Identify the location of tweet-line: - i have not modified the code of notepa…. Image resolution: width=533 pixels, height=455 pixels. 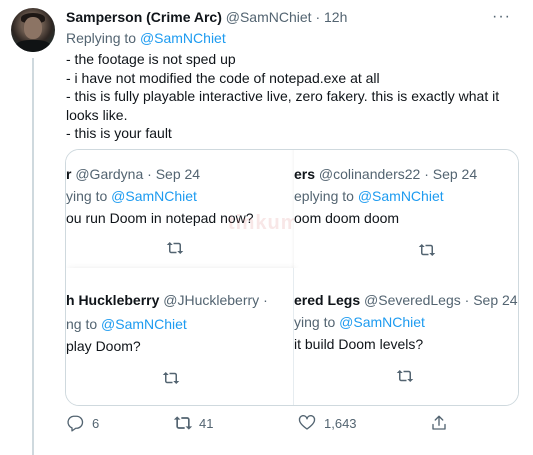
(223, 77).